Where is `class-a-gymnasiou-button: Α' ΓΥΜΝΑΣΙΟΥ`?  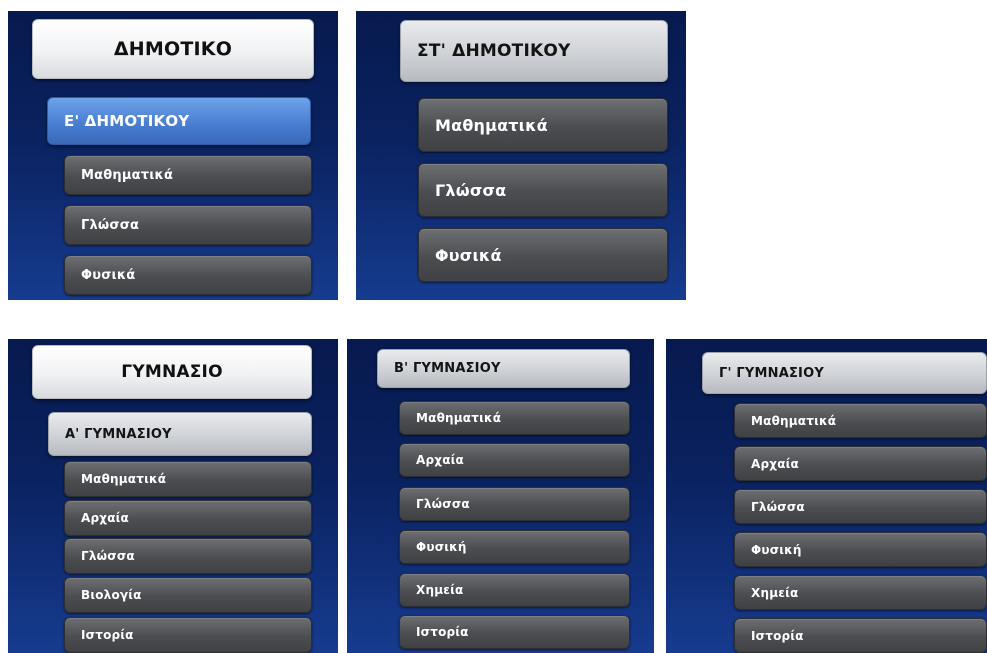 class-a-gymnasiou-button: Α' ΓΥΜΝΑΣΙΟΥ is located at coordinates (180, 434).